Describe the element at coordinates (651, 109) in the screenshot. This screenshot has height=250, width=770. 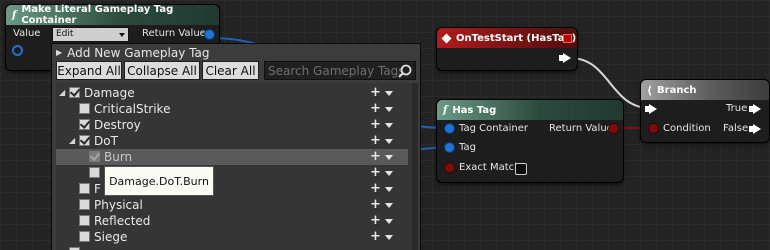
I see `exec-in-pin` at that location.